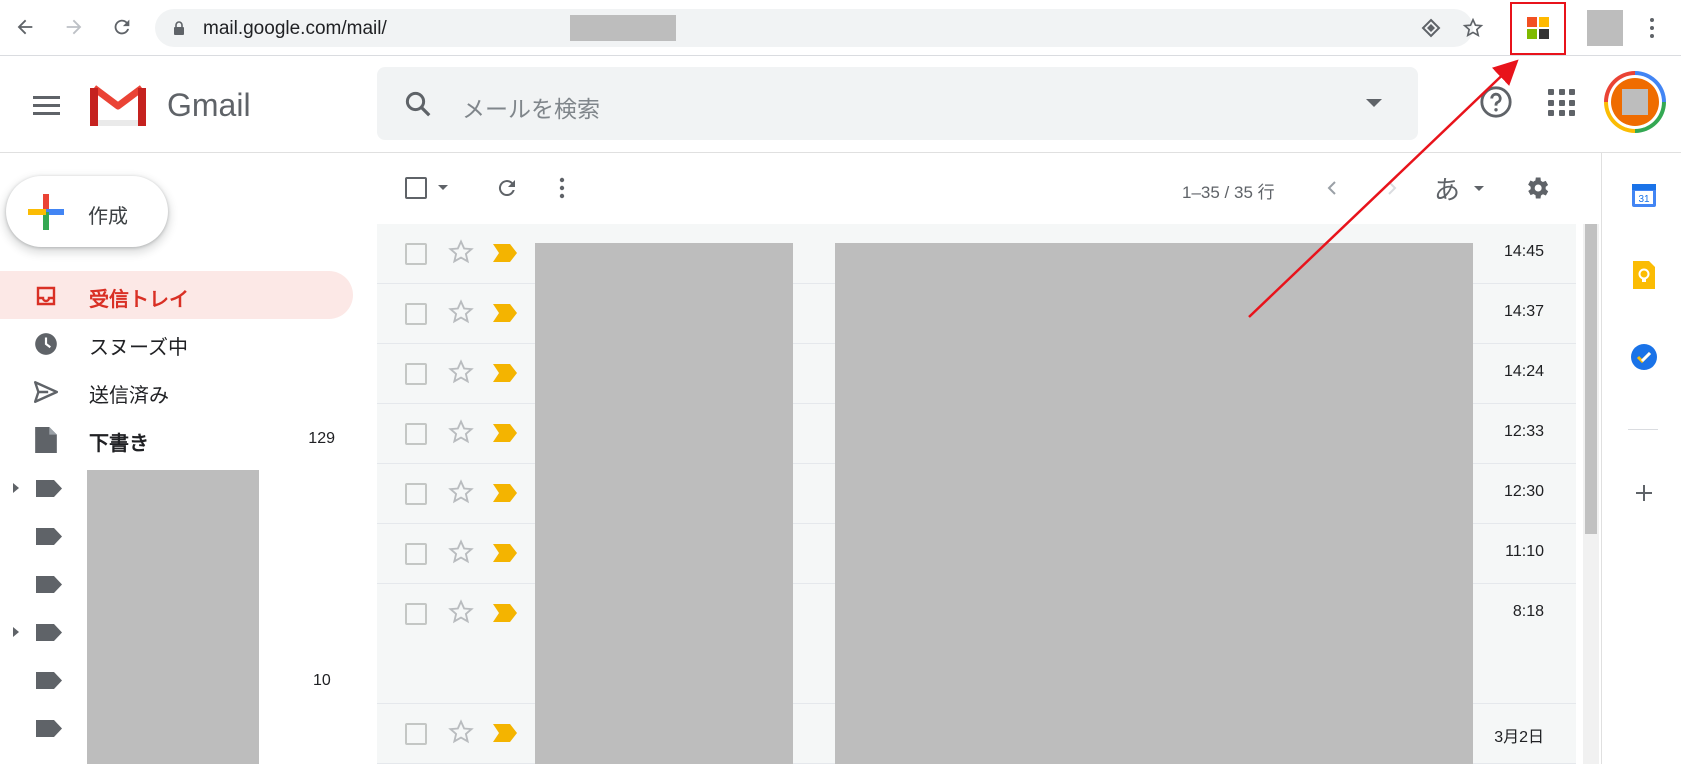 The image size is (1681, 764). I want to click on send-icon, so click(46, 392).